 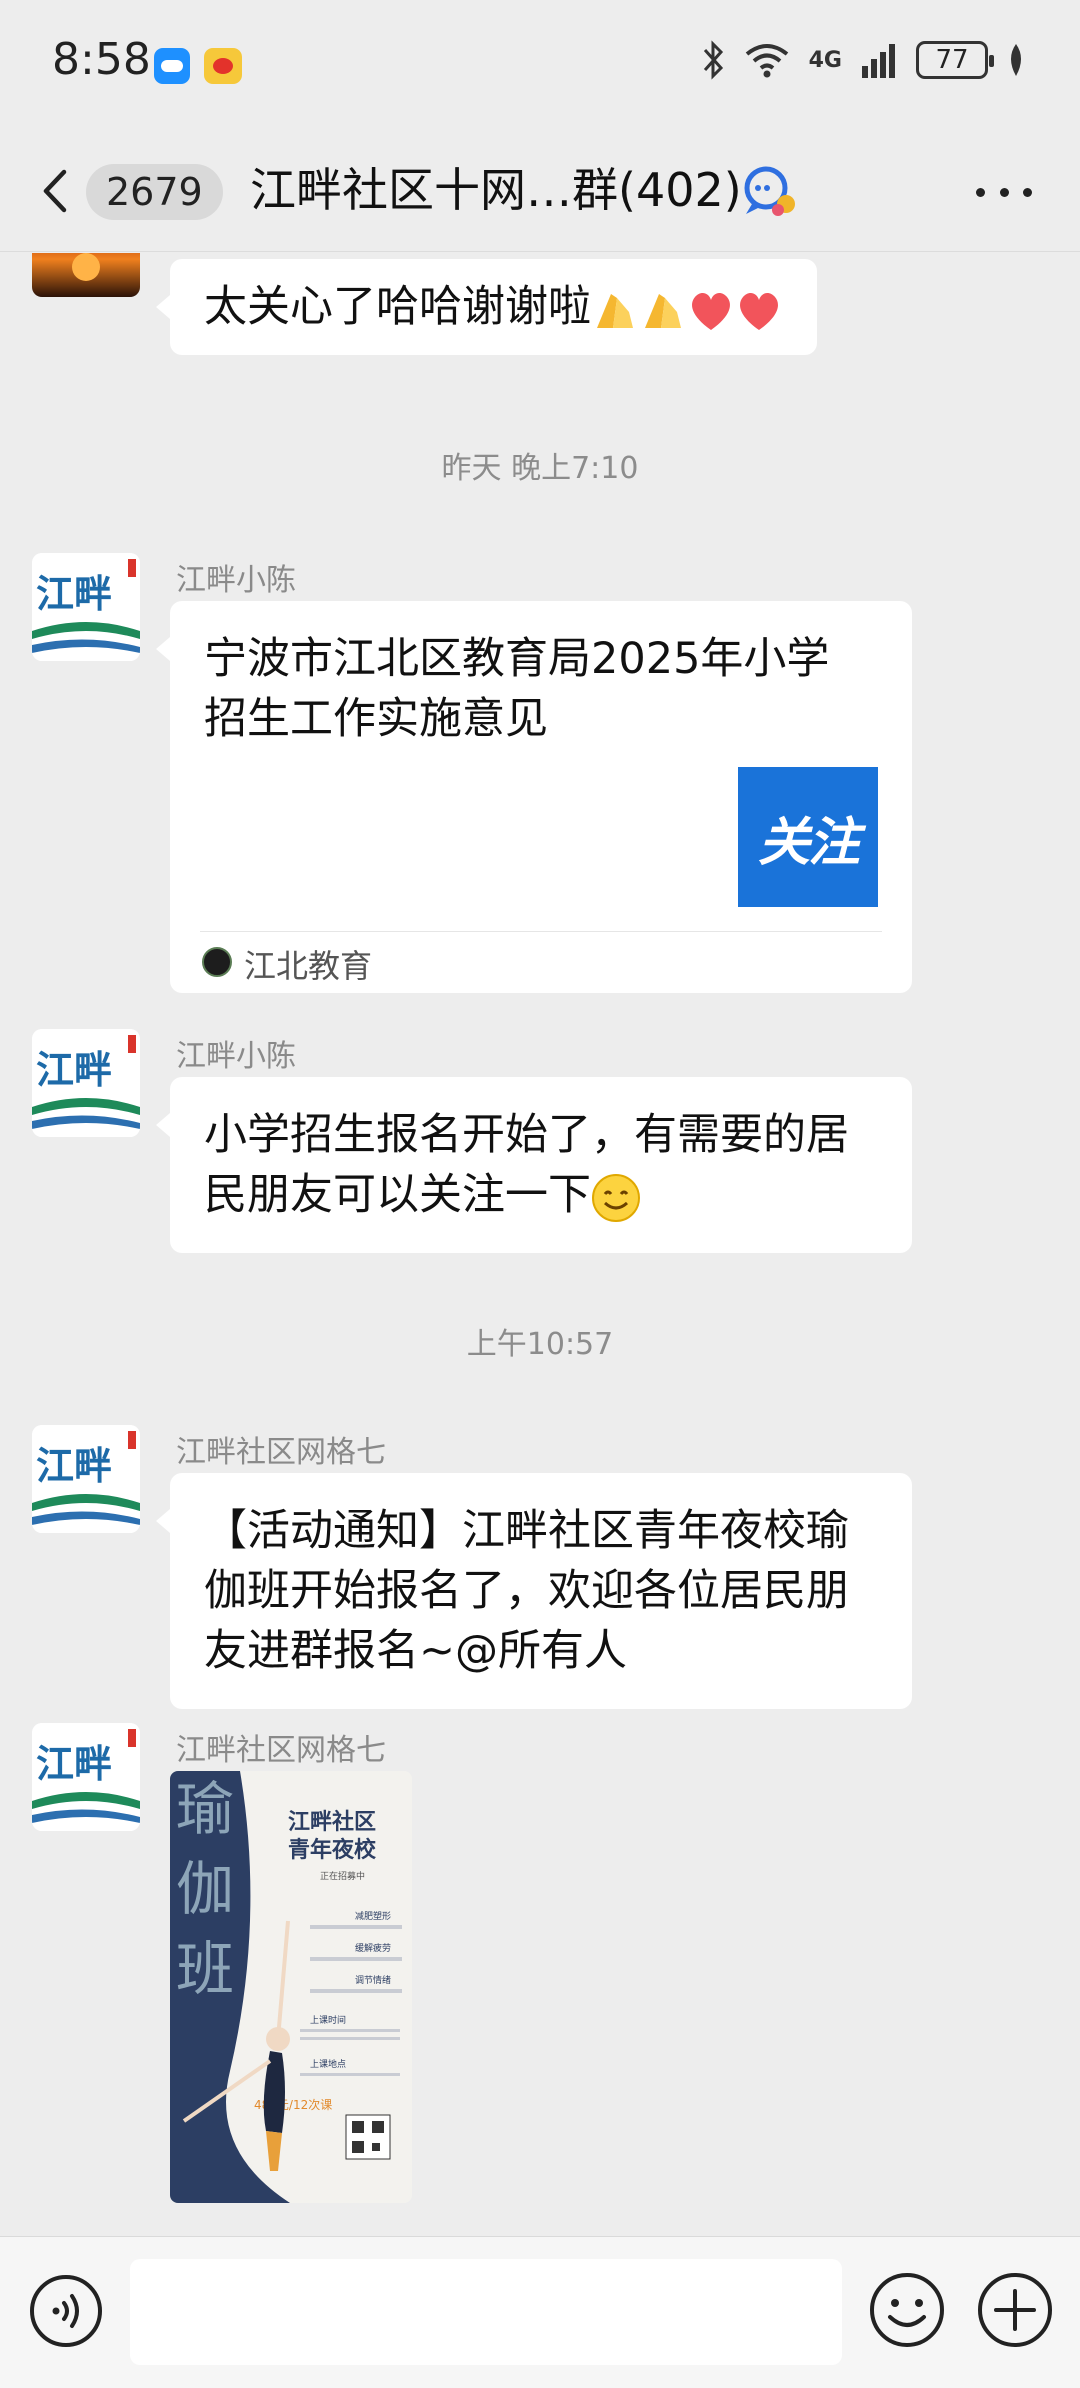 What do you see at coordinates (373, 1980) in the screenshot?
I see `poster-benefit: 调节情绪` at bounding box center [373, 1980].